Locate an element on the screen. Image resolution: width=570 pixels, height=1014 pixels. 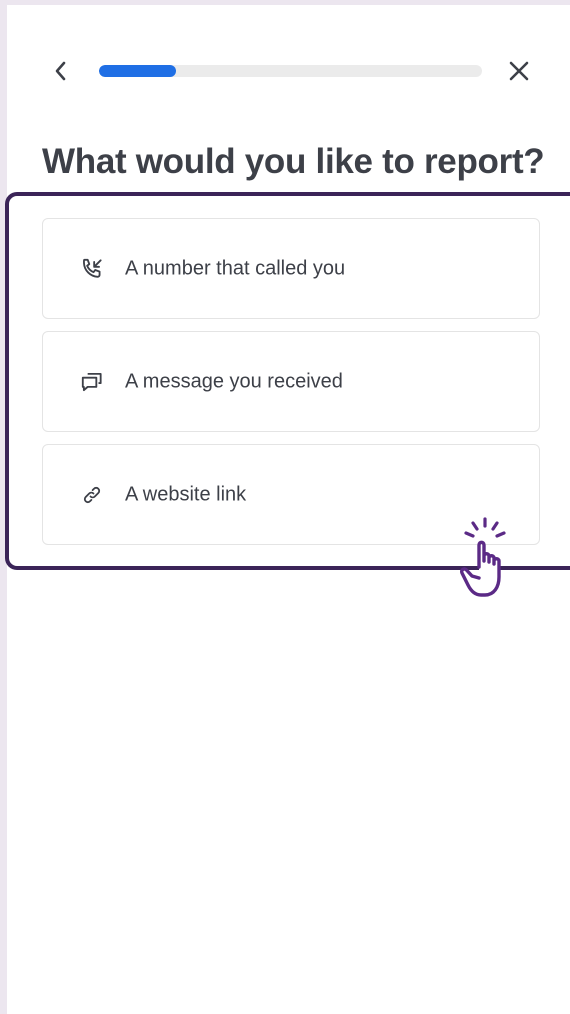
link-icon is located at coordinates (92, 495).